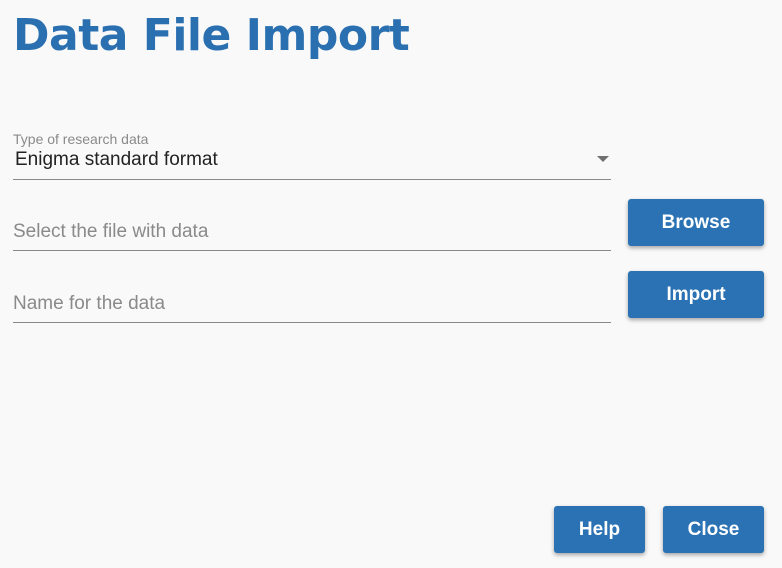 Image resolution: width=782 pixels, height=568 pixels. I want to click on data-name-field, so click(312, 301).